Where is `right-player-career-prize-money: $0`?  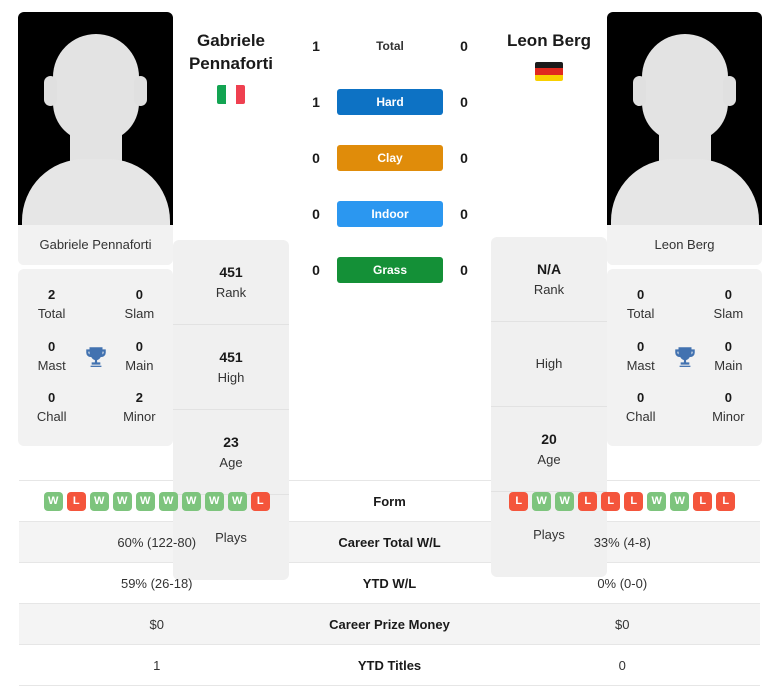
right-player-career-prize-money: $0 is located at coordinates (622, 624).